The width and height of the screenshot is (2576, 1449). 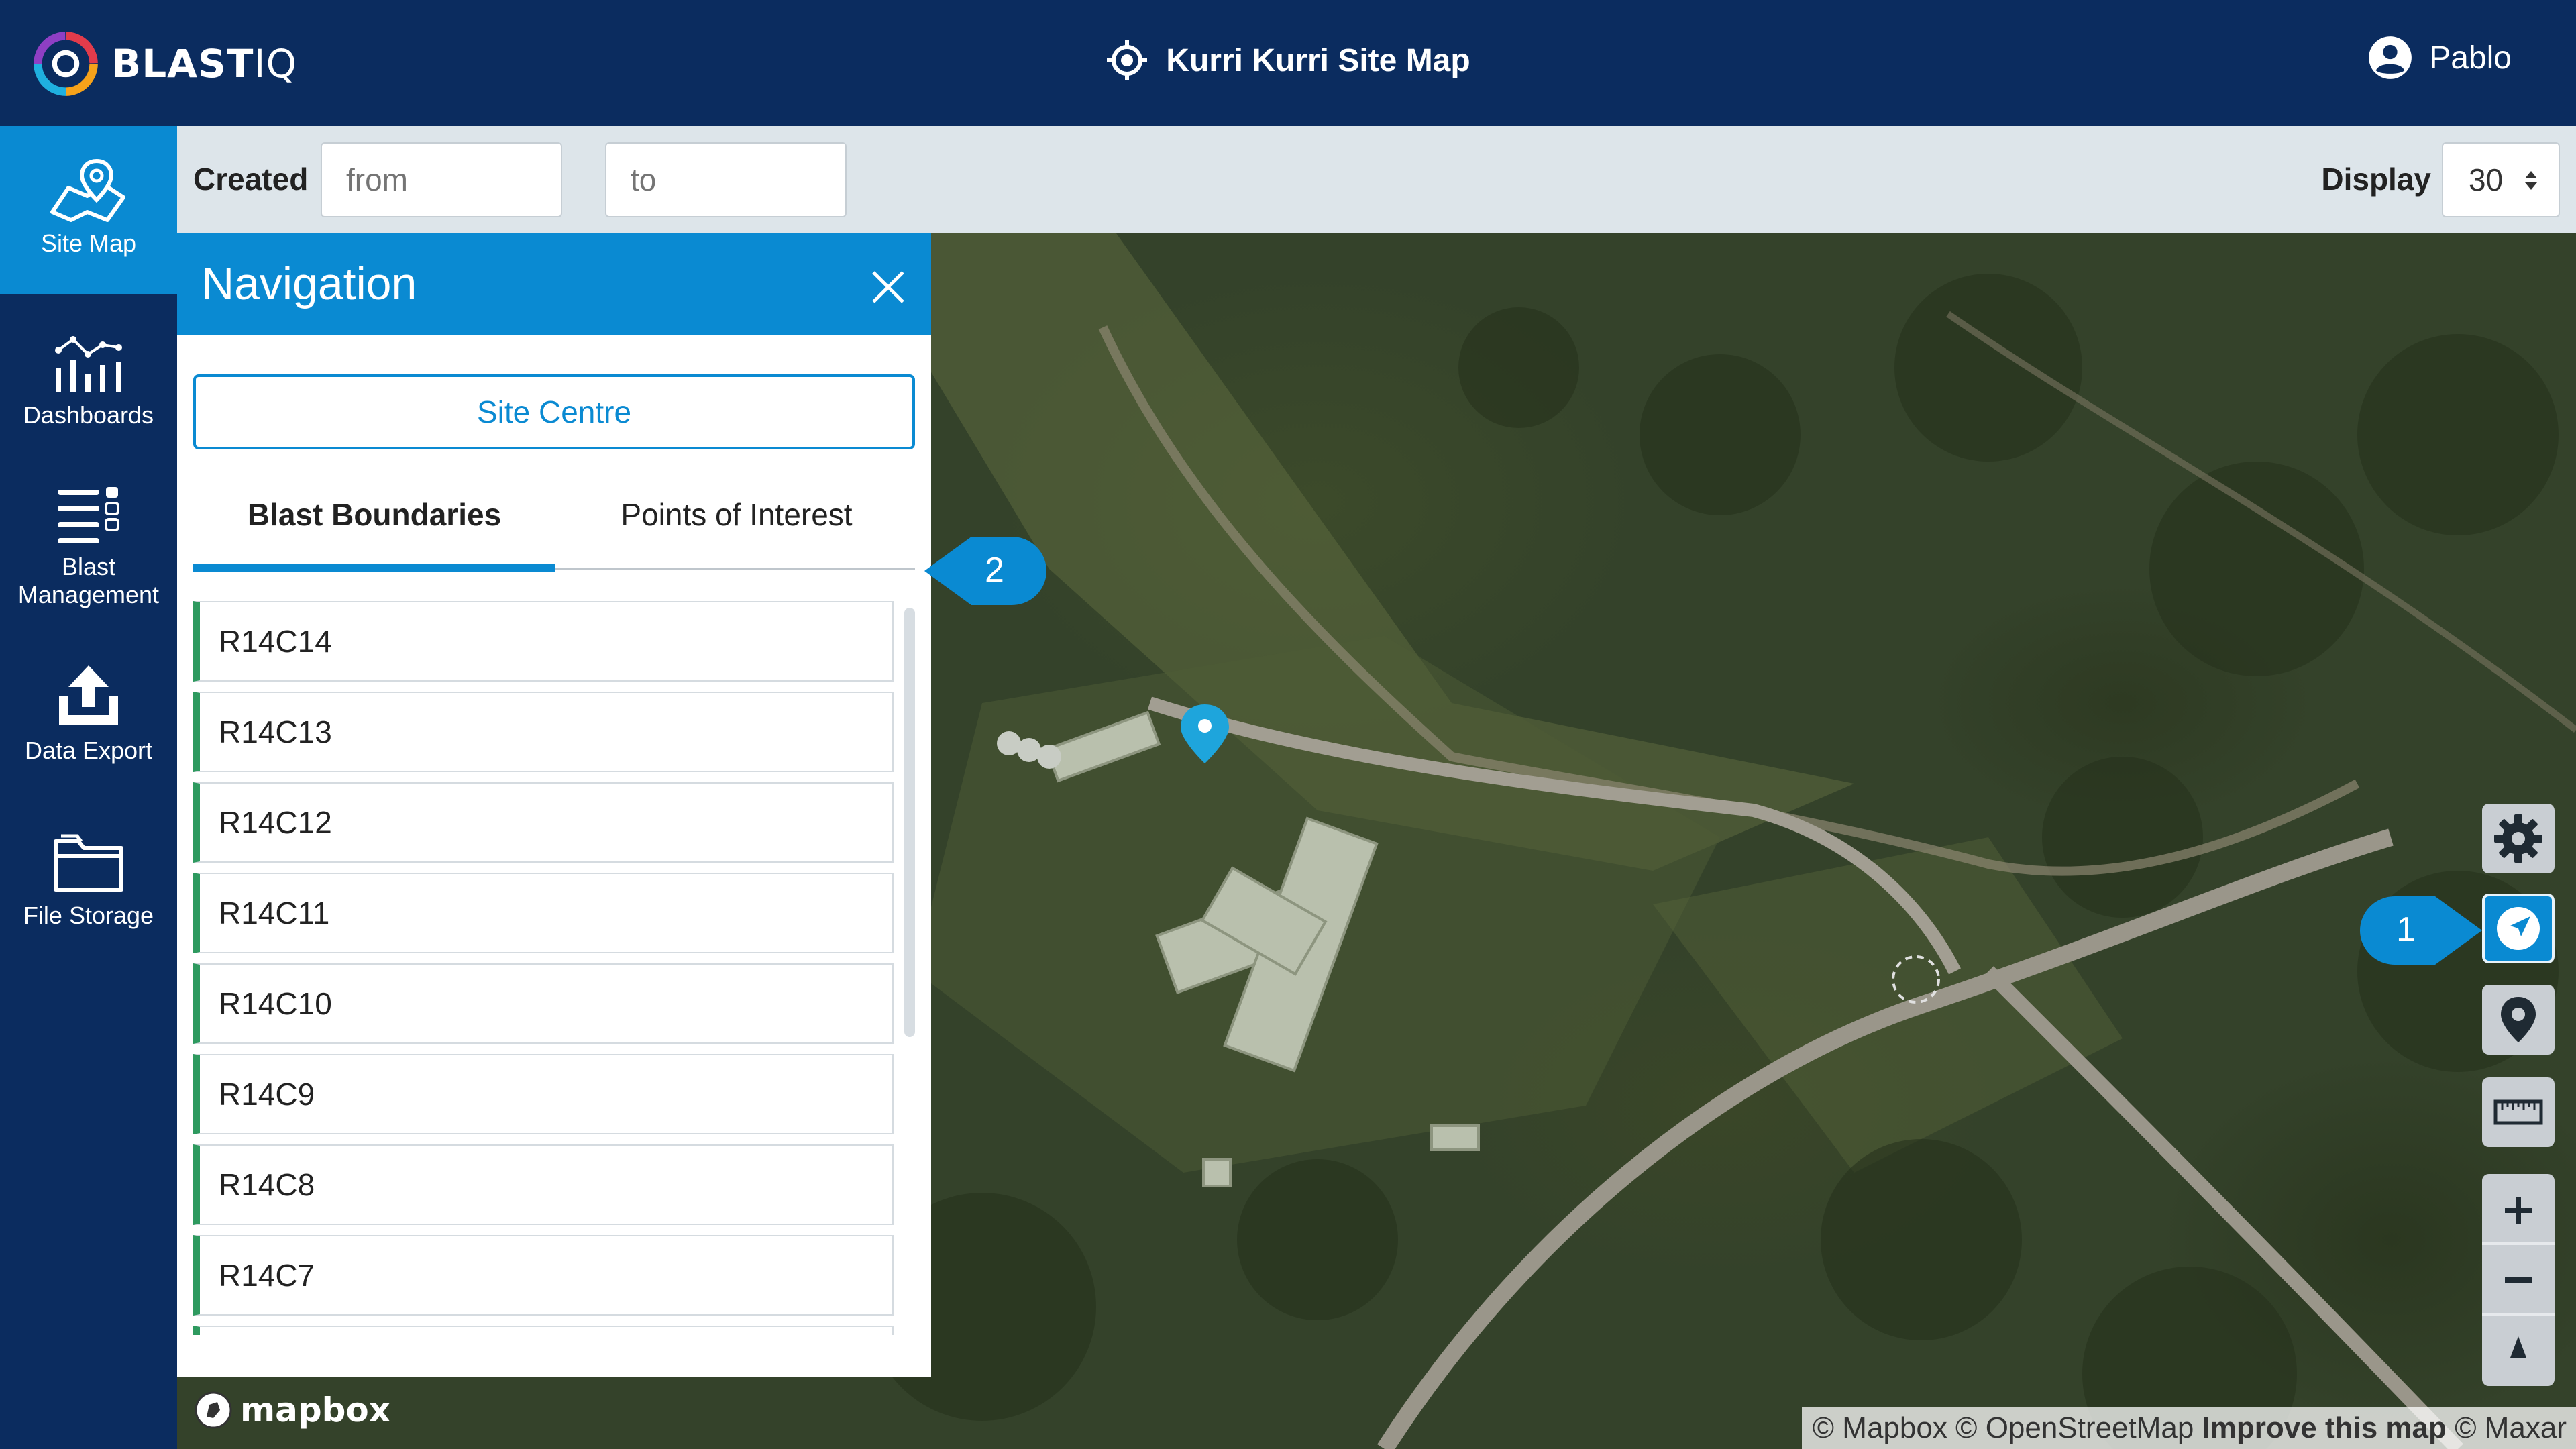 What do you see at coordinates (441, 179) in the screenshot?
I see `created-from-input` at bounding box center [441, 179].